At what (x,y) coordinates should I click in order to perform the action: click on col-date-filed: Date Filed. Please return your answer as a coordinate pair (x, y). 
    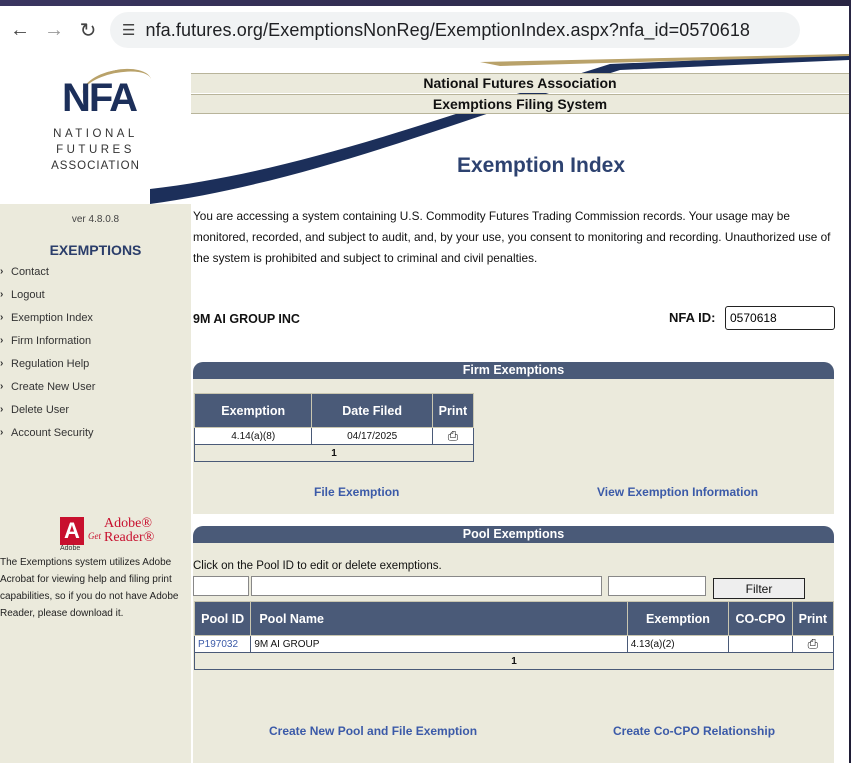
    Looking at the image, I should click on (372, 410).